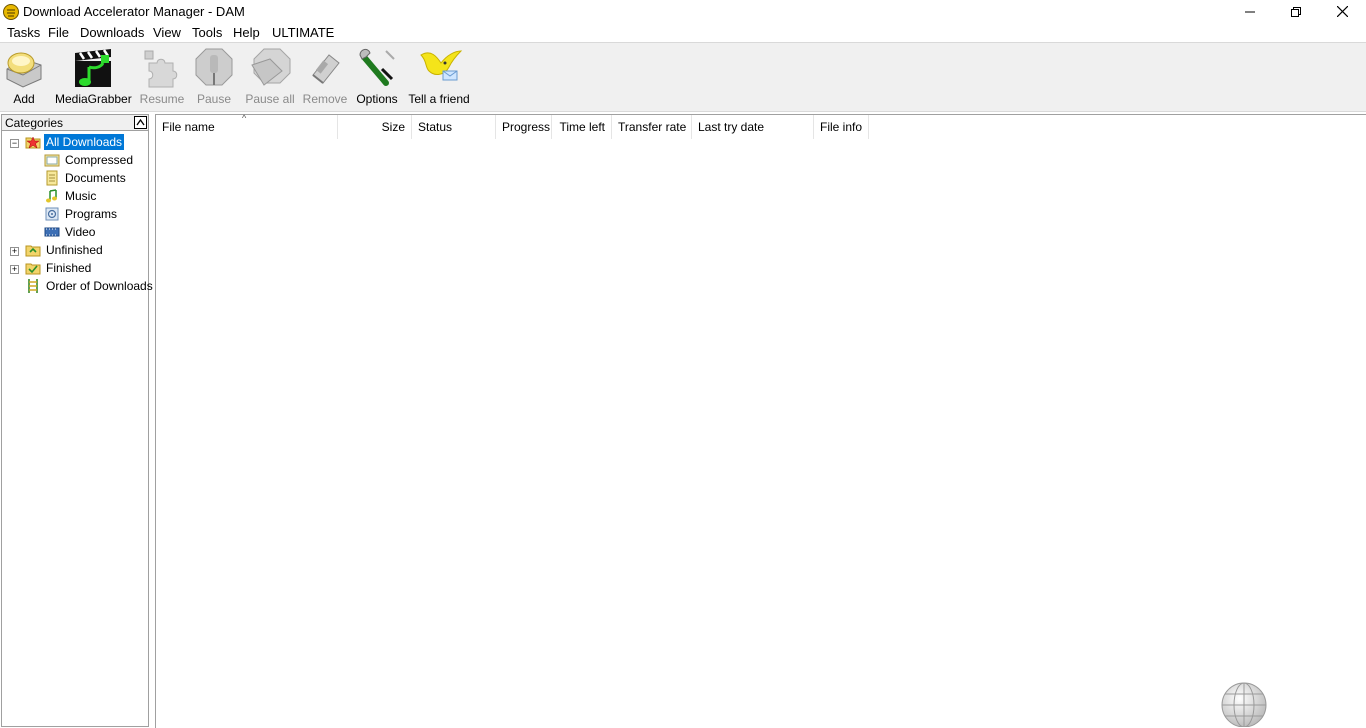  What do you see at coordinates (375, 127) in the screenshot?
I see `column-size: Size` at bounding box center [375, 127].